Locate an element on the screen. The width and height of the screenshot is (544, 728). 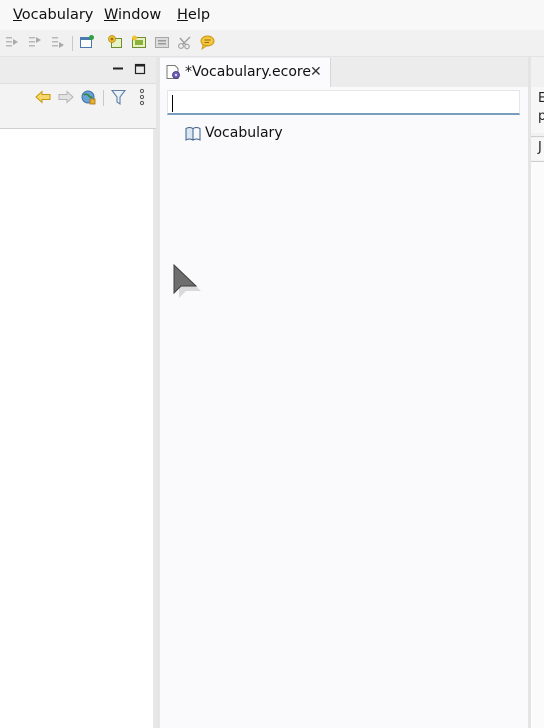
mouse-cursor-icon is located at coordinates (187, 281).